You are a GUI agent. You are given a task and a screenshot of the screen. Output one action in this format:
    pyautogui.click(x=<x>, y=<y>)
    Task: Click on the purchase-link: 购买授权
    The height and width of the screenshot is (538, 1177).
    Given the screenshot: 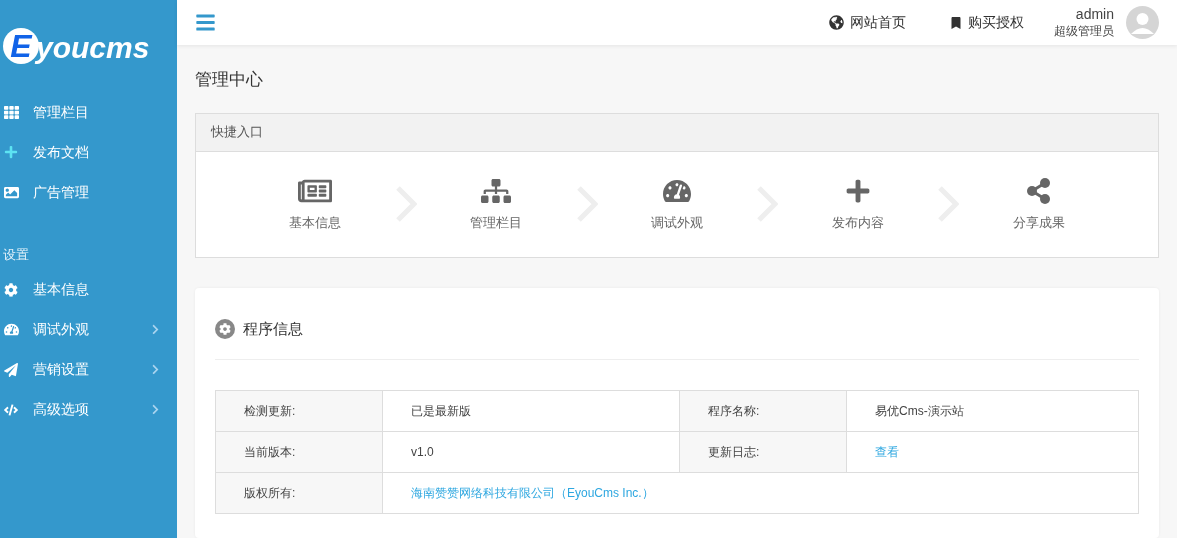 What is the action you would take?
    pyautogui.click(x=987, y=22)
    